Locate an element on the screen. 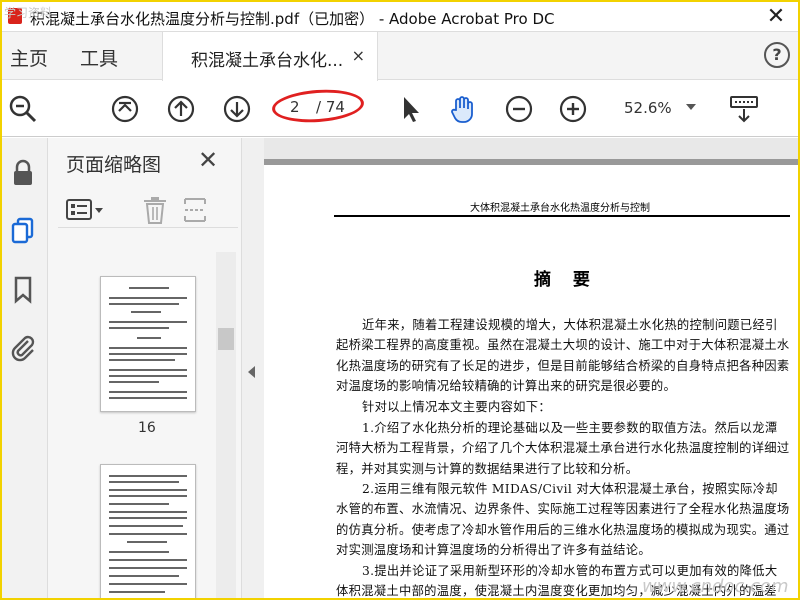 The height and width of the screenshot is (600, 800). header-rule is located at coordinates (562, 216).